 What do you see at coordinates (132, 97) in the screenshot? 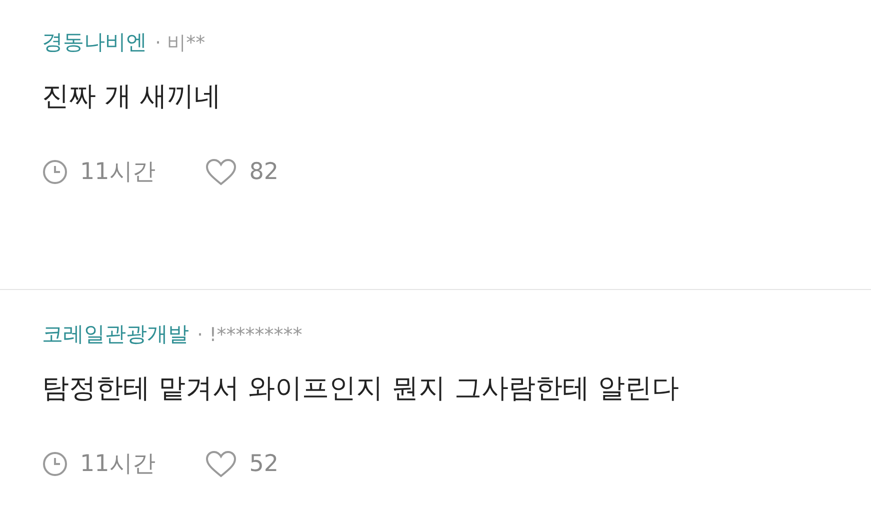
I see `comment-text: 진짜 개 새끼네` at bounding box center [132, 97].